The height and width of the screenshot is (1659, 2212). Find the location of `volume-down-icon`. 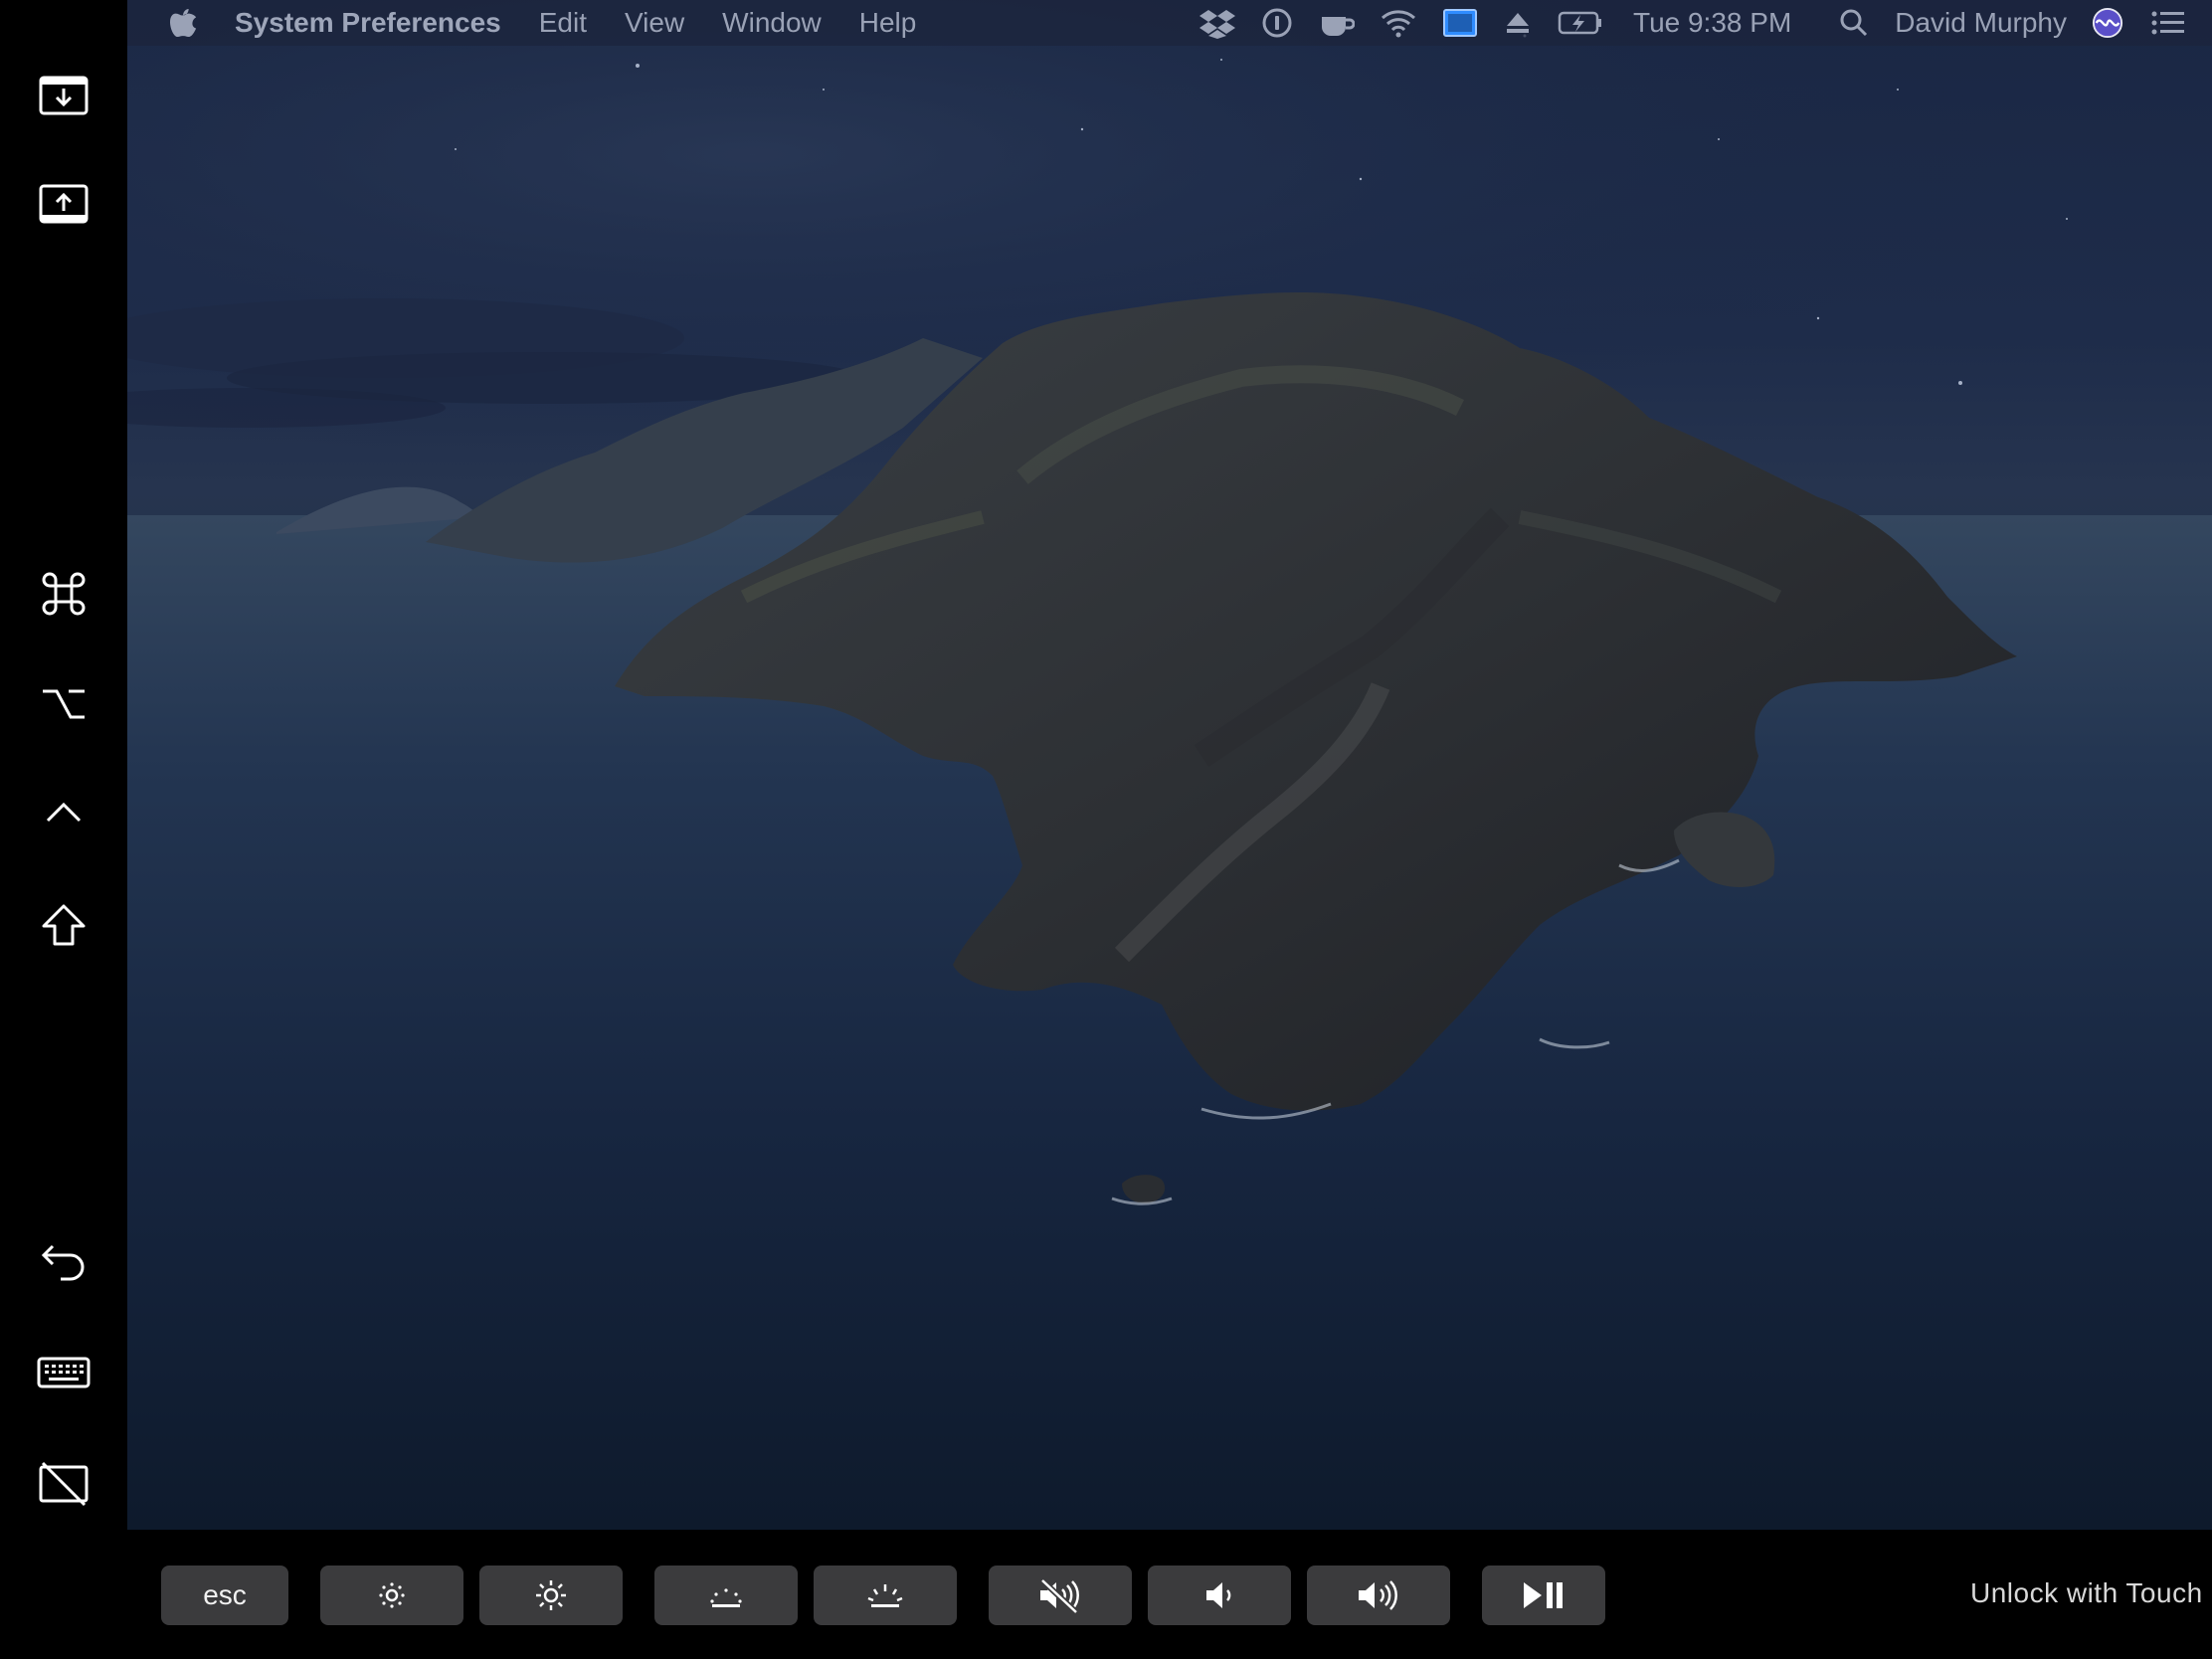

volume-down-icon is located at coordinates (1218, 1595).